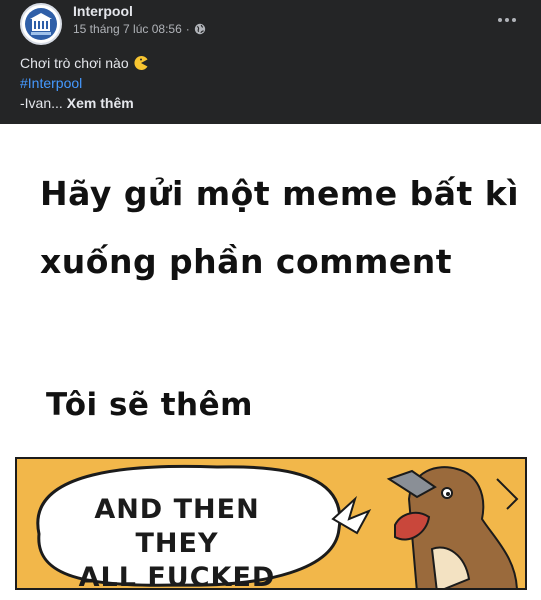 The image size is (541, 600). I want to click on image-text-line: Hãy gửi một meme bất kì, so click(280, 193).